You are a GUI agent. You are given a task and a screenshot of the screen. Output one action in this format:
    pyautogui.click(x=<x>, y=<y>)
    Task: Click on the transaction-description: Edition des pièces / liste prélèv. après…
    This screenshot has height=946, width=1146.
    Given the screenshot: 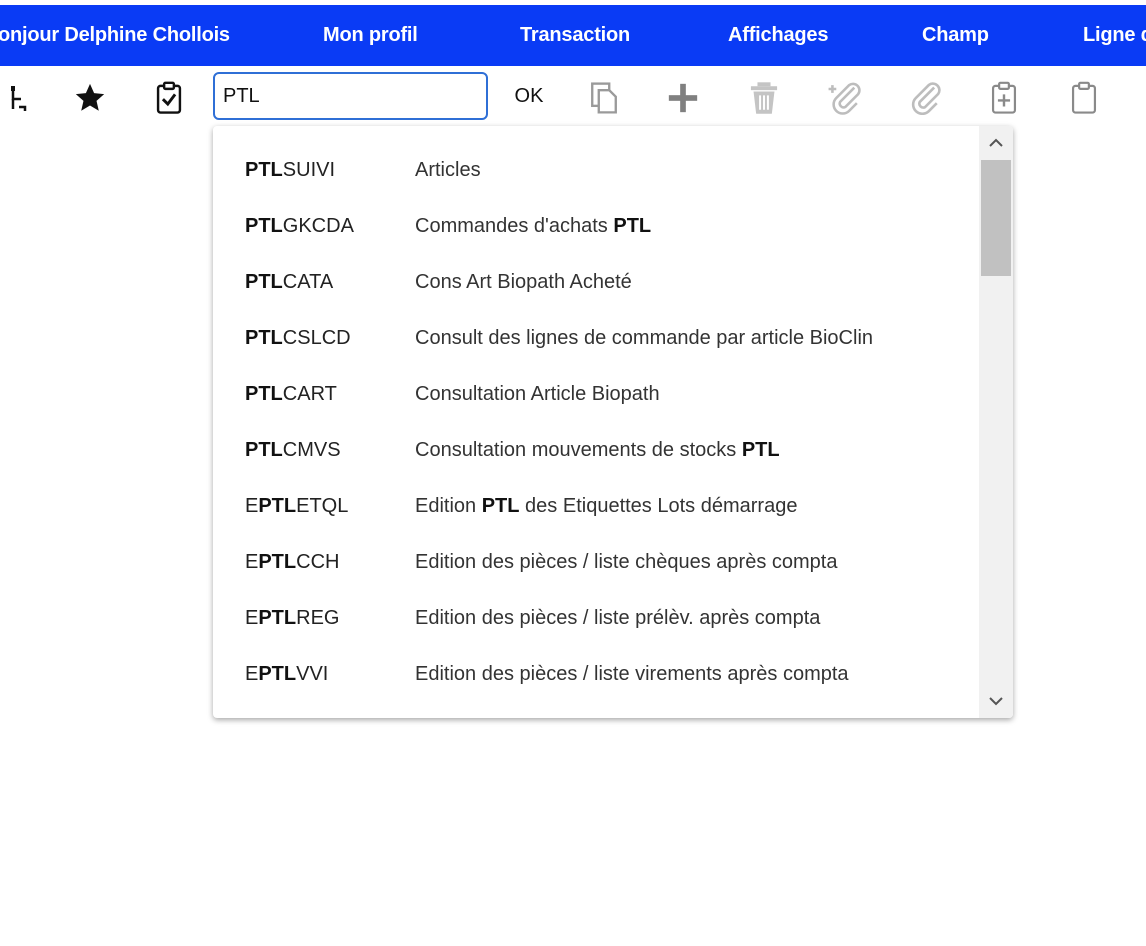 What is the action you would take?
    pyautogui.click(x=618, y=618)
    